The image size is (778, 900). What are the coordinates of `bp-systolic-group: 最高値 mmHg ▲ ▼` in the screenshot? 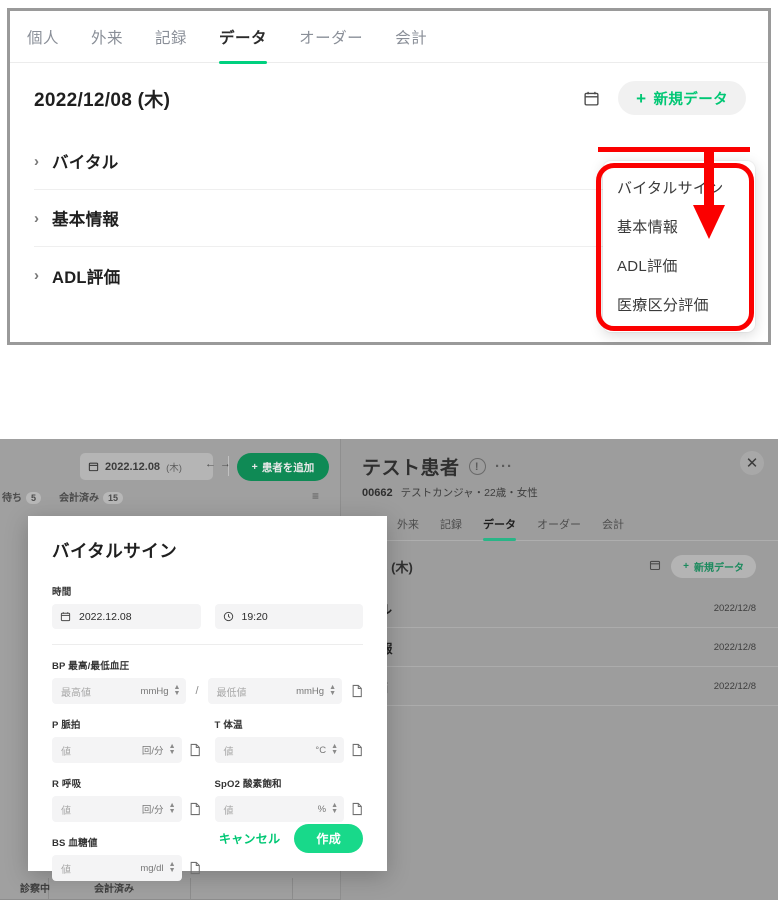 It's located at (119, 691).